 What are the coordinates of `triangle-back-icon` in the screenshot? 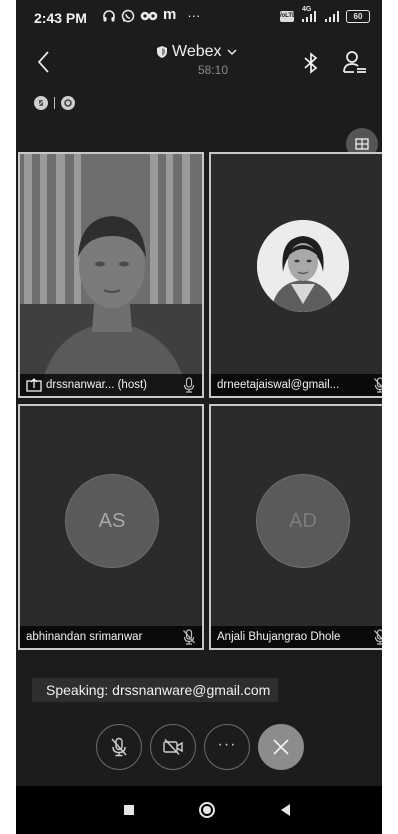 It's located at (285, 810).